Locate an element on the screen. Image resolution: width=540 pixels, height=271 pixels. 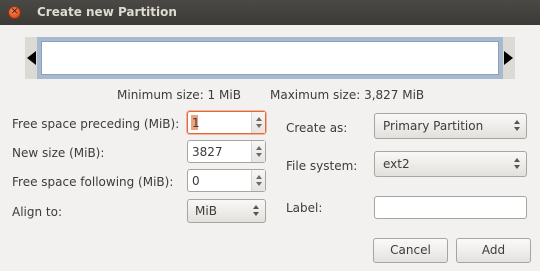
free-space-following-value: 0 is located at coordinates (196, 181).